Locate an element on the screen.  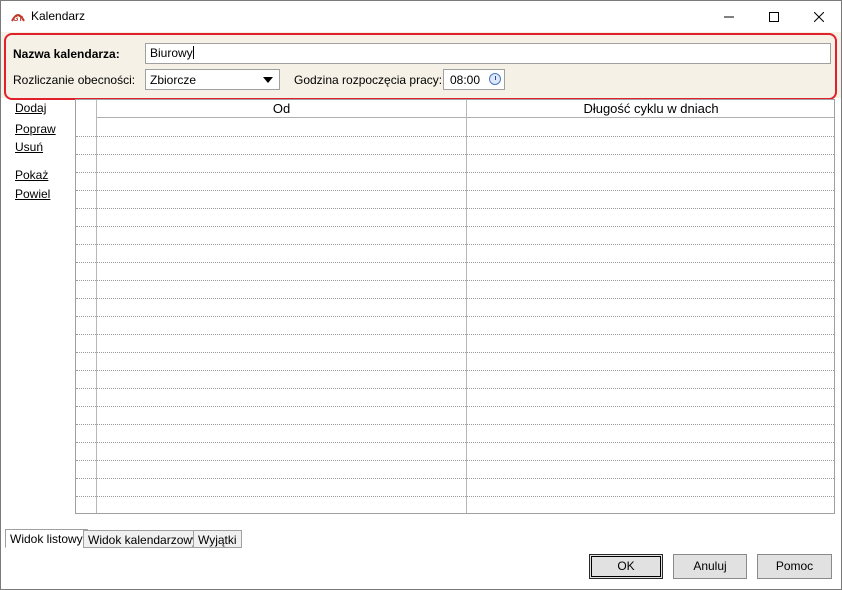
start-time-value: 08:00 is located at coordinates (465, 80).